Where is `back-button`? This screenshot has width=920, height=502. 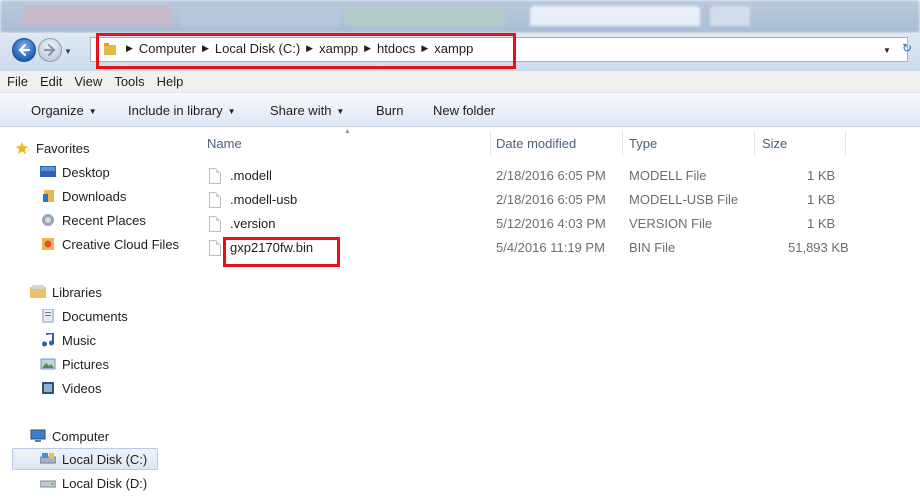
back-button is located at coordinates (24, 50).